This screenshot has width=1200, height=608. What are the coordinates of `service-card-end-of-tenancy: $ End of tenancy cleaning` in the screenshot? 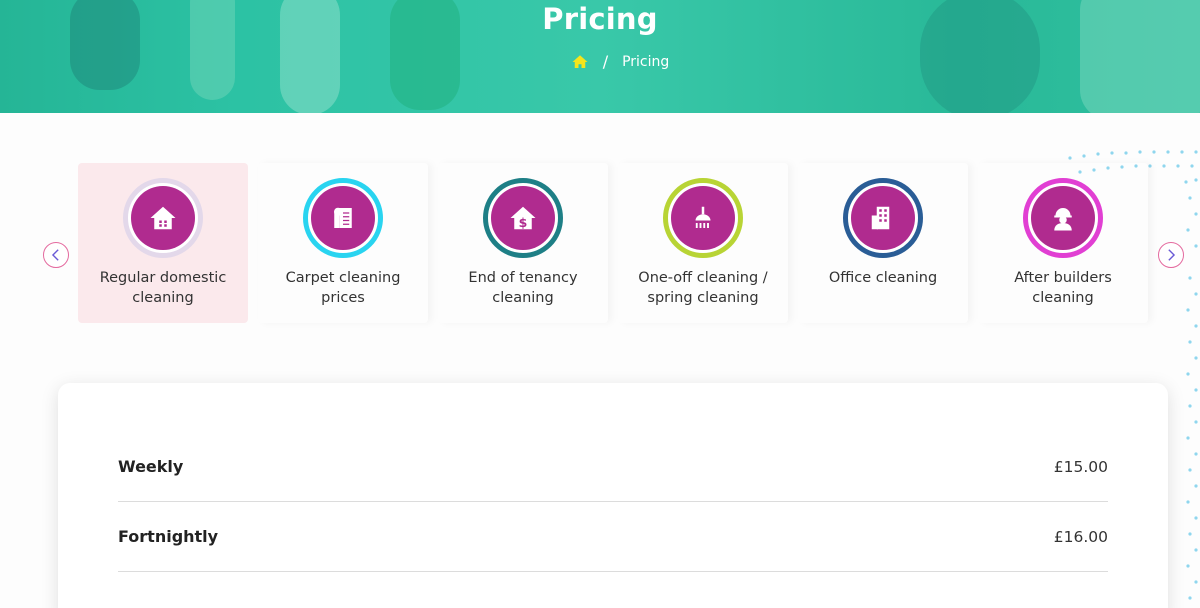 It's located at (523, 243).